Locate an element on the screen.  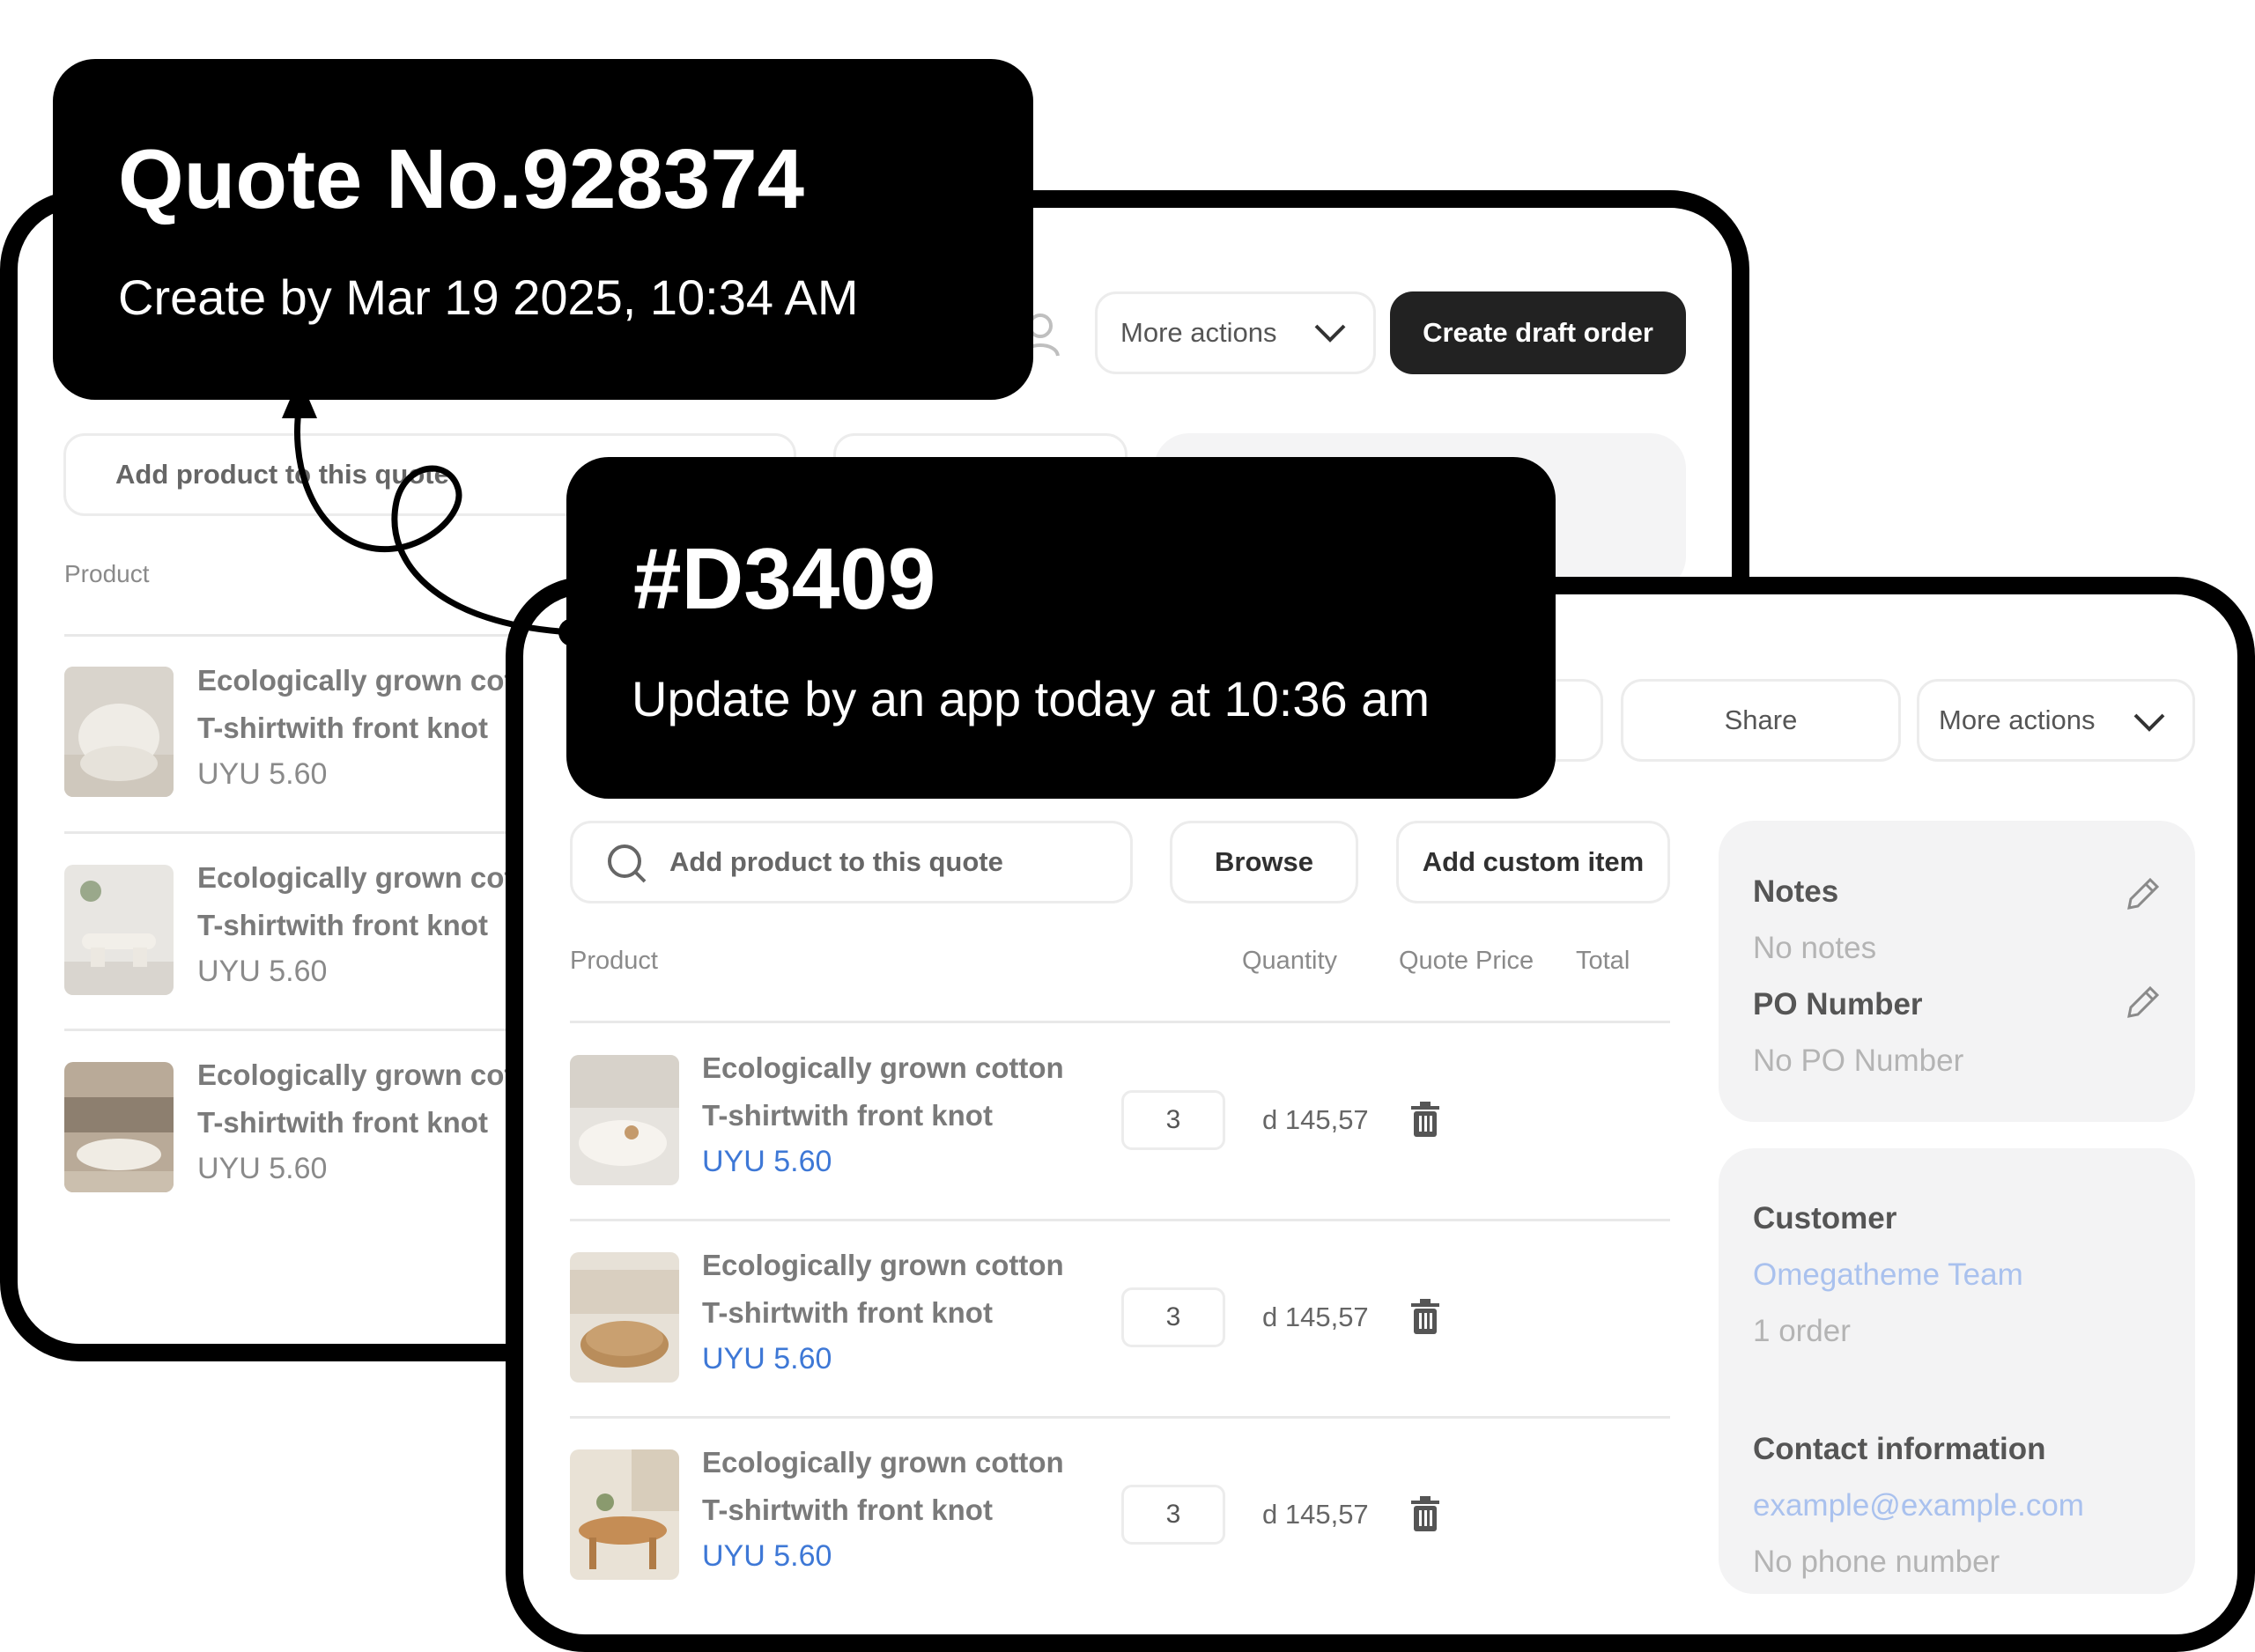
customer-orders: 1 order is located at coordinates (1802, 1331).